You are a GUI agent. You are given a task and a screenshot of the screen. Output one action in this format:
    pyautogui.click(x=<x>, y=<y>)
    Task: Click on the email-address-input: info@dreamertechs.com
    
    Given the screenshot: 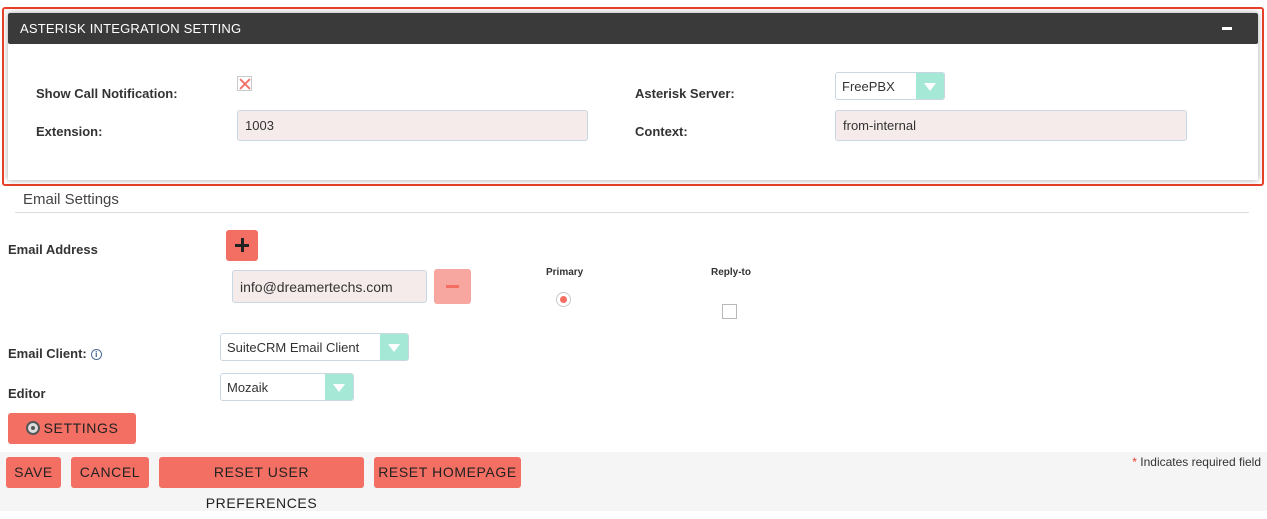 What is the action you would take?
    pyautogui.click(x=329, y=286)
    